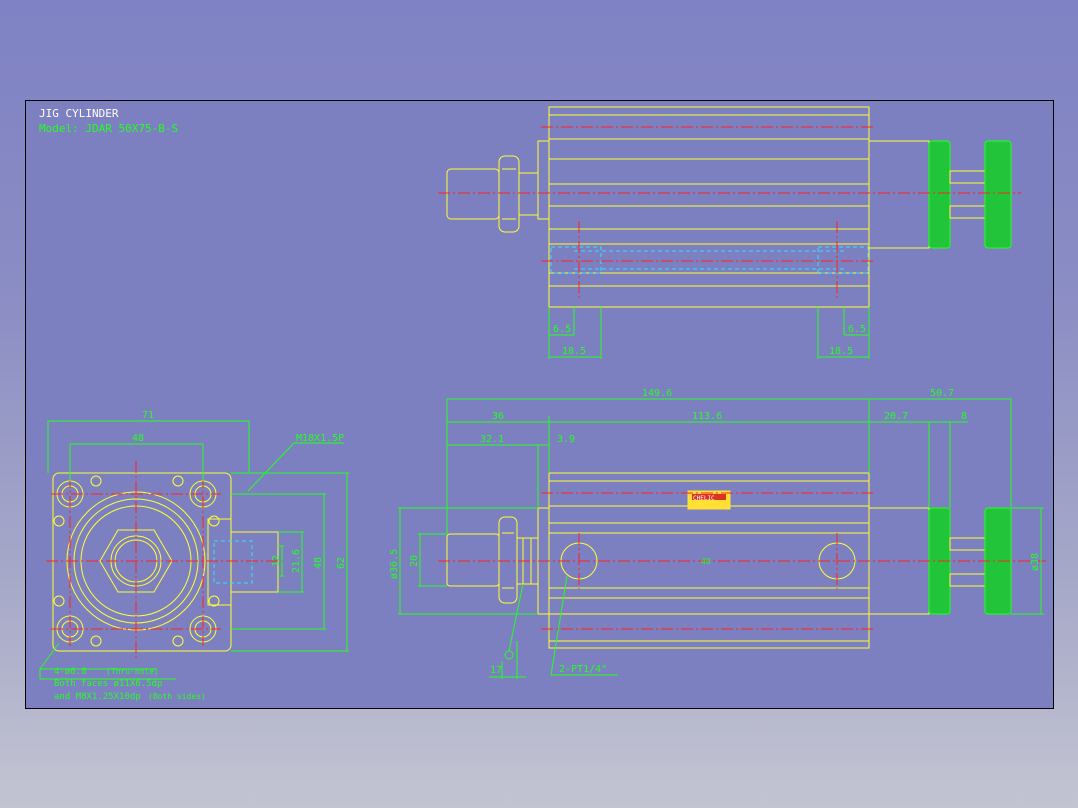  What do you see at coordinates (138, 438) in the screenshot?
I see `dim-end-width-inner: 48` at bounding box center [138, 438].